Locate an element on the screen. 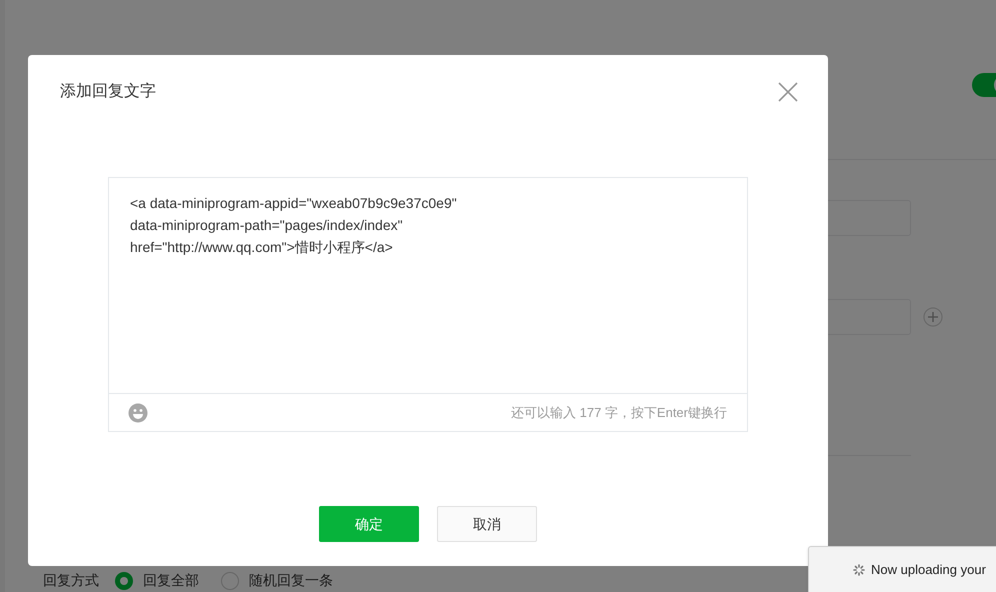 The width and height of the screenshot is (996, 592). emoji-icon is located at coordinates (138, 412).